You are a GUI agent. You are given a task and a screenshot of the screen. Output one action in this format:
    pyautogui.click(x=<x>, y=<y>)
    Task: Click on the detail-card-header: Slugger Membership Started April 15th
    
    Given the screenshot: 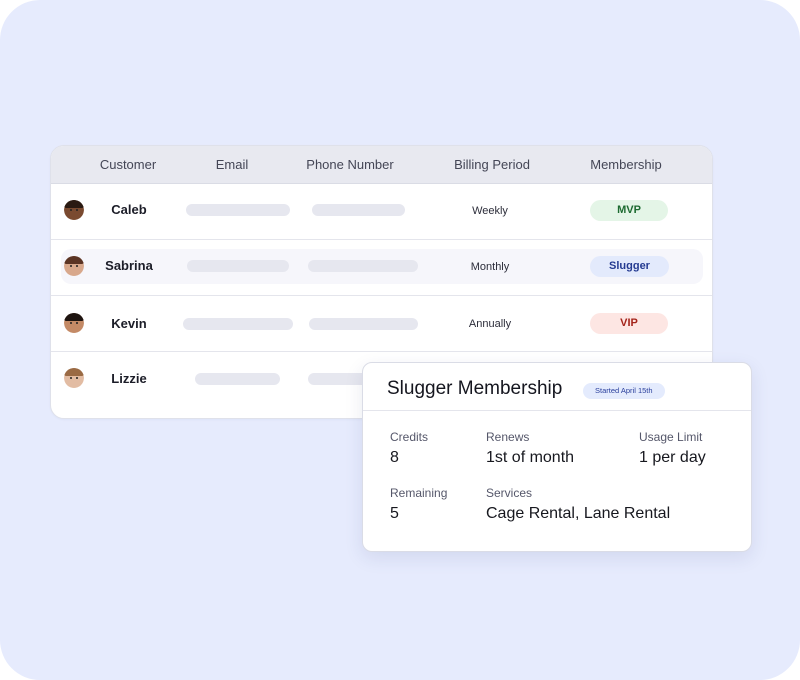 What is the action you would take?
    pyautogui.click(x=557, y=387)
    